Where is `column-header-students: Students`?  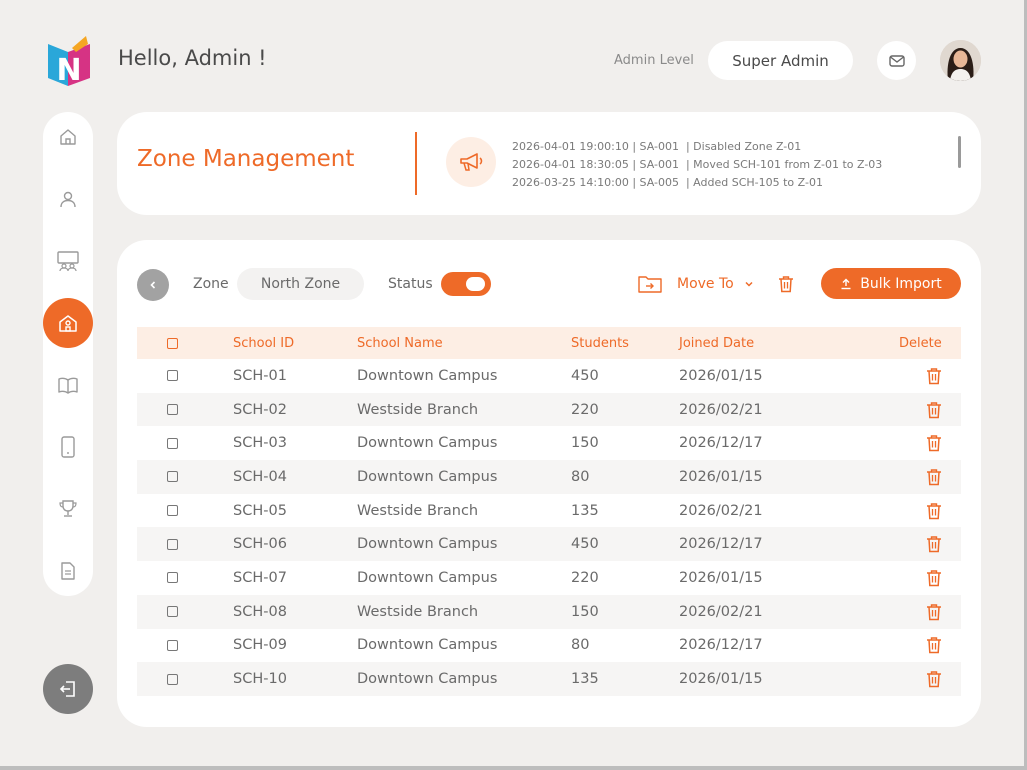 column-header-students: Students is located at coordinates (600, 343).